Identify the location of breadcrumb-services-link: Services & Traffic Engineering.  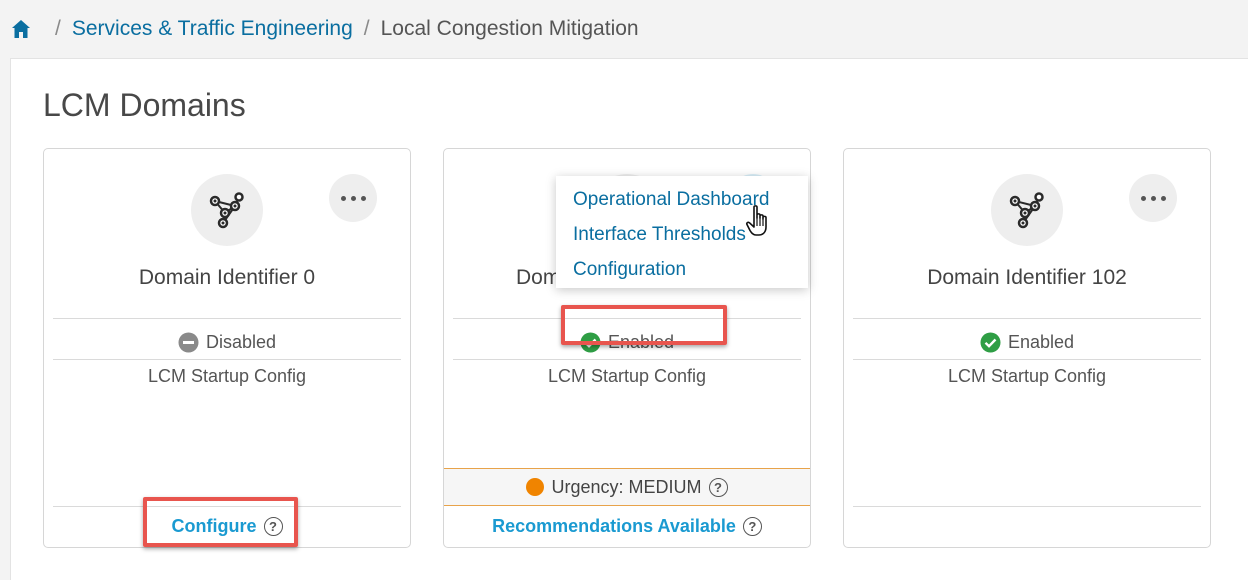
(212, 29).